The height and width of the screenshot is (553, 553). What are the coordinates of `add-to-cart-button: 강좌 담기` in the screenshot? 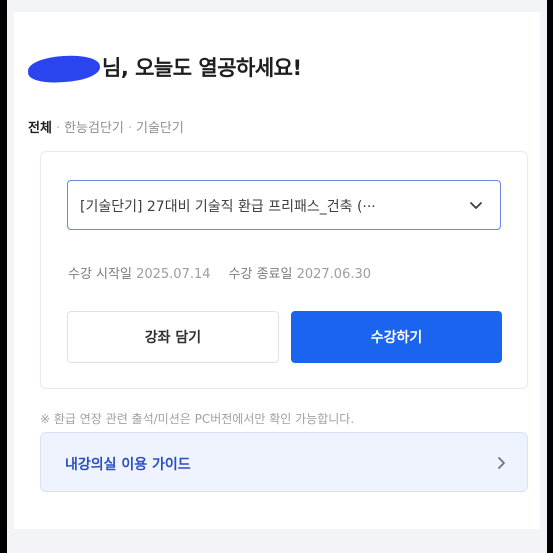 It's located at (173, 337).